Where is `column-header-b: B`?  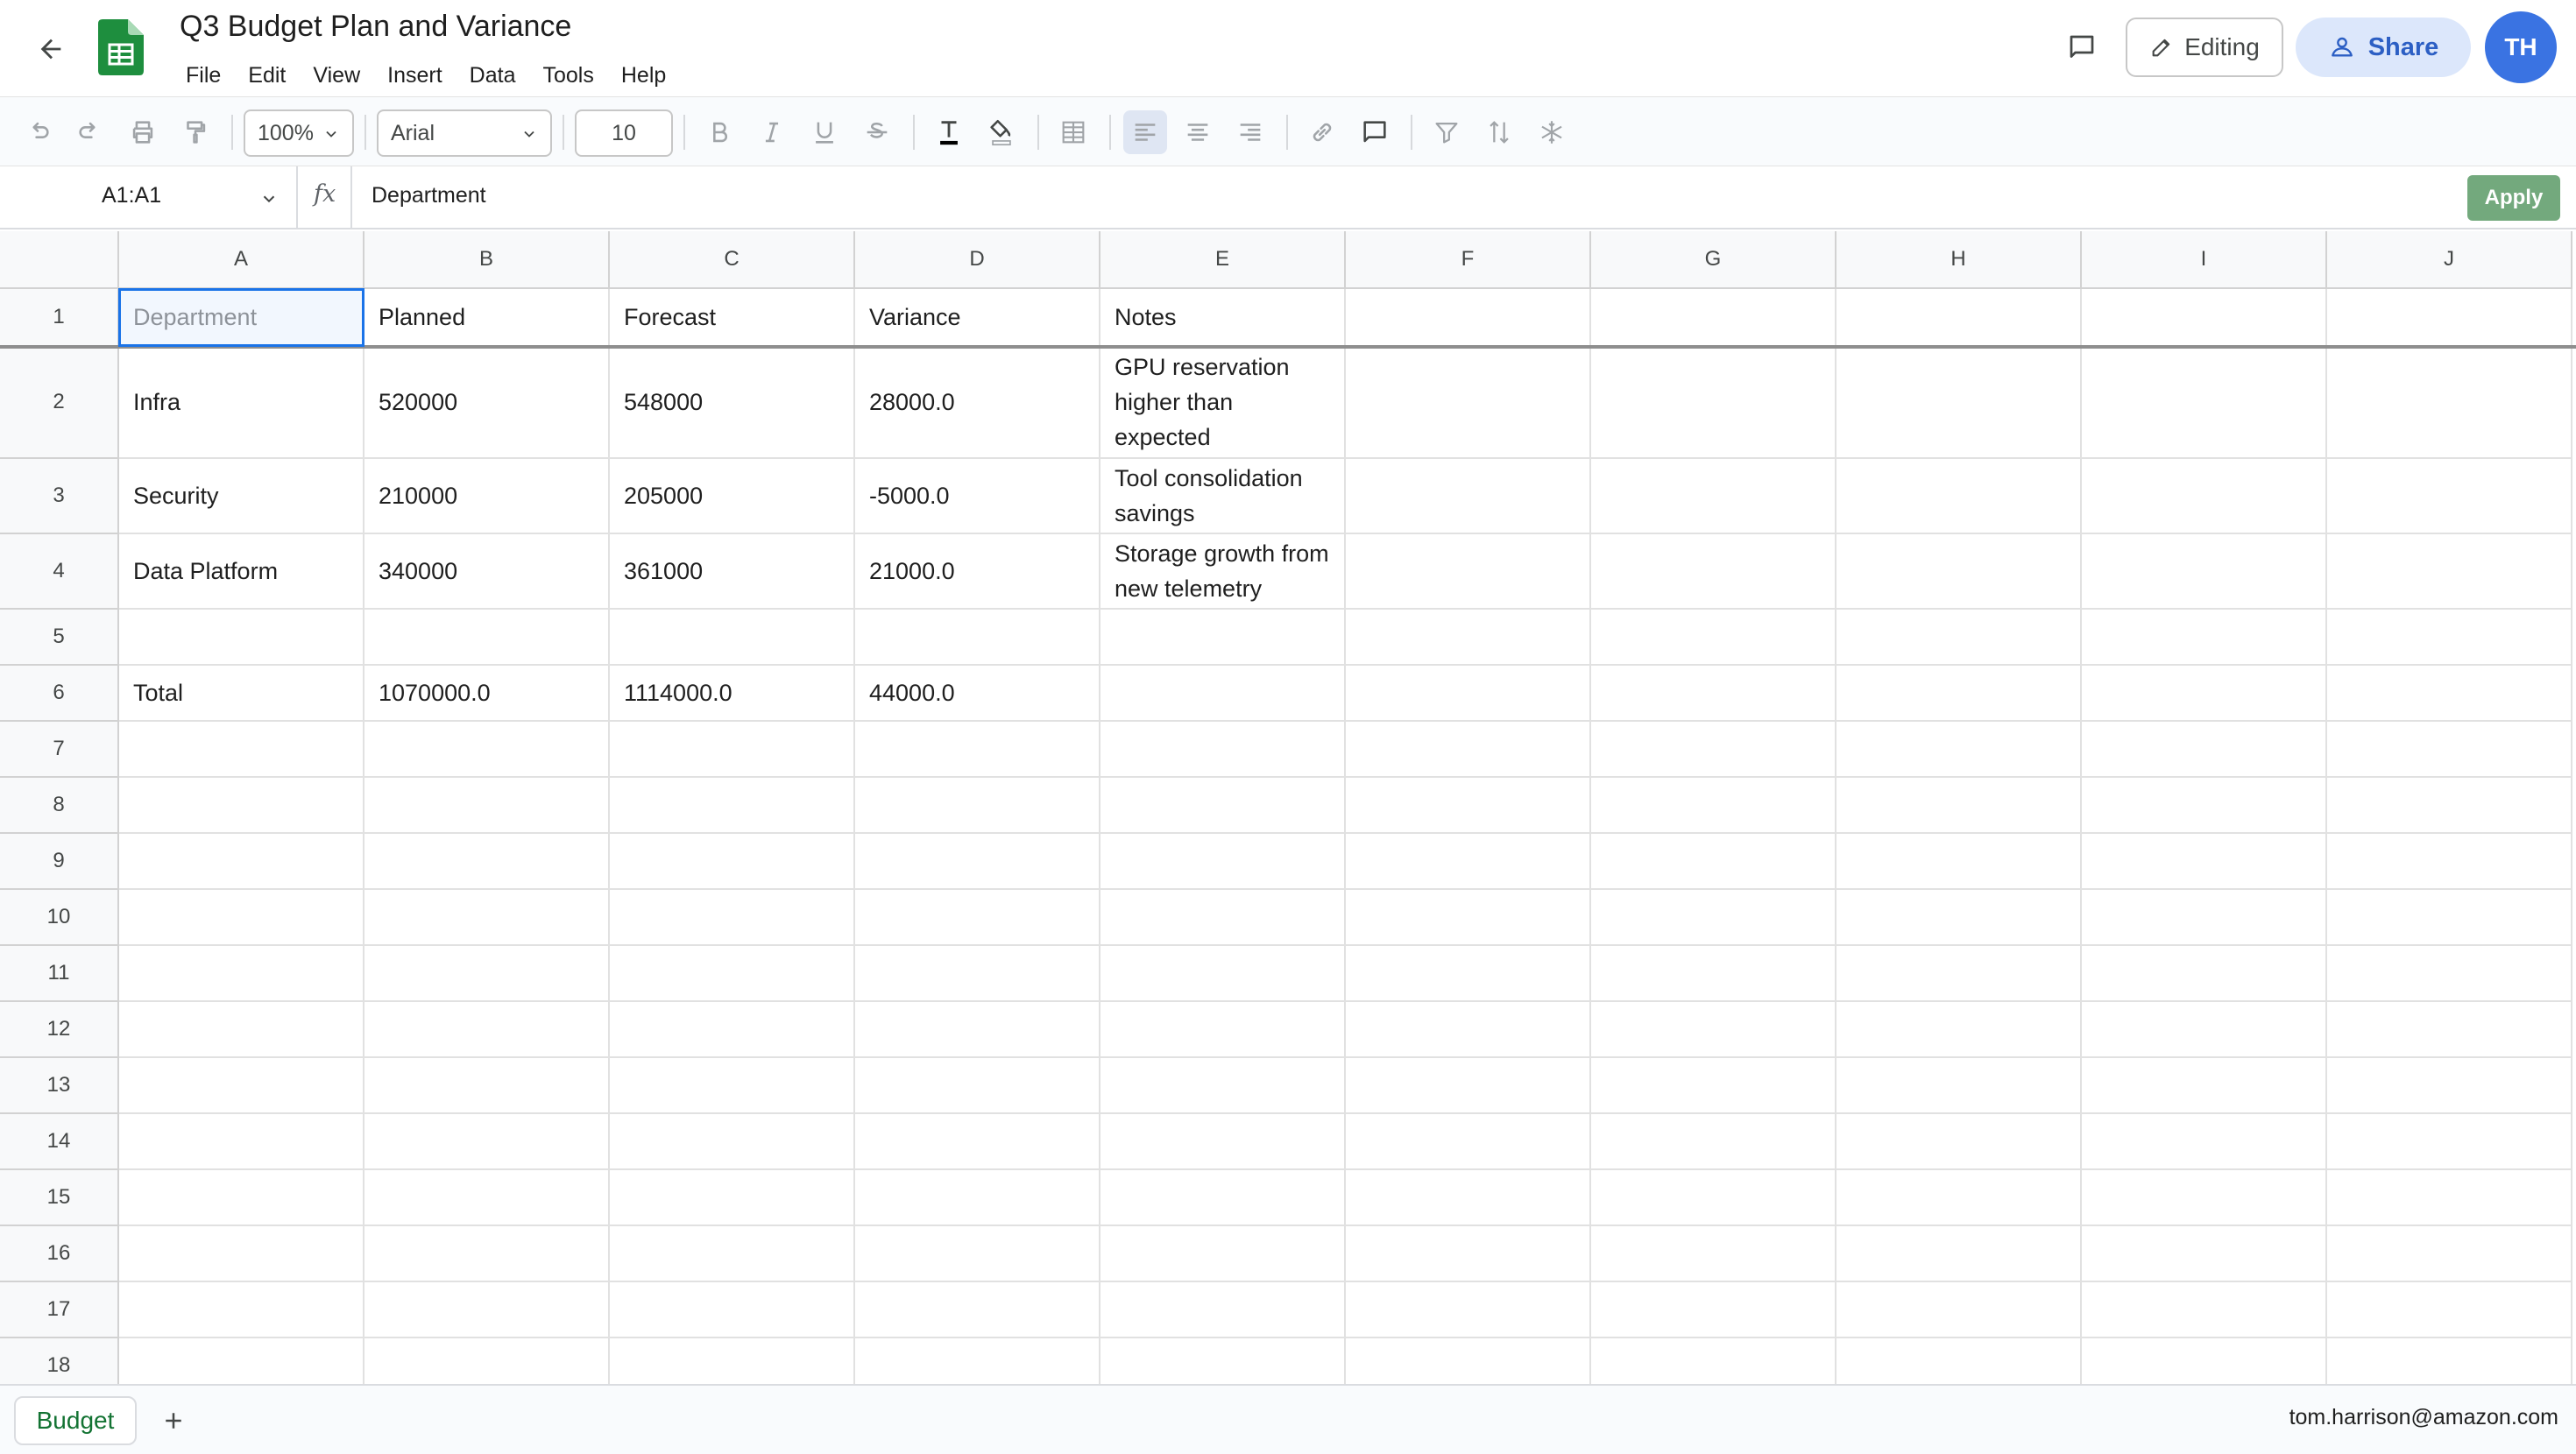 column-header-b: B is located at coordinates (487, 260).